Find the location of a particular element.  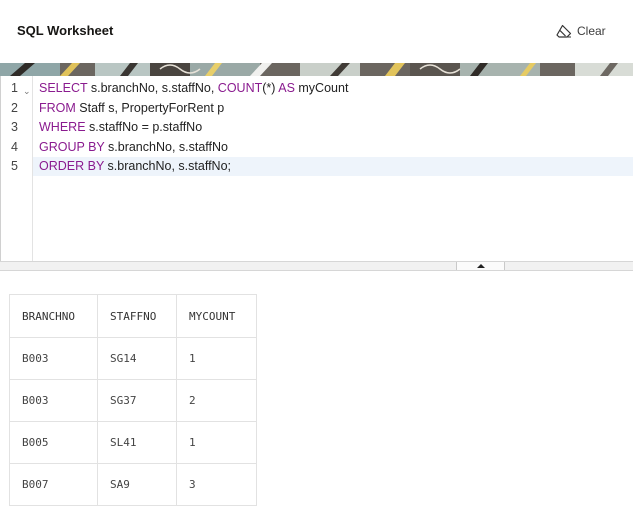

table-header-row: BRANCHNO STAFFNO MYCOUNT is located at coordinates (133, 316).